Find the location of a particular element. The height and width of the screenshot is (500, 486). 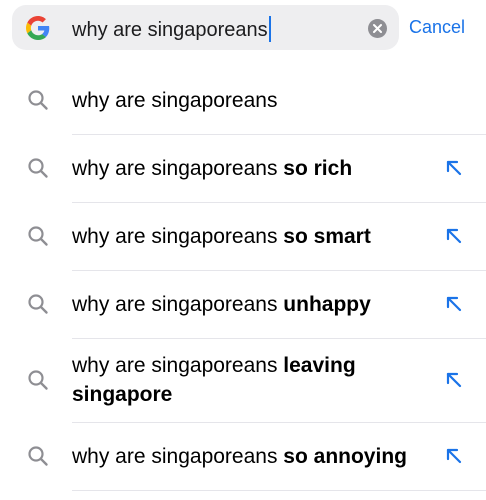

suggestion-row: why are singaporeans so smart is located at coordinates (243, 237).